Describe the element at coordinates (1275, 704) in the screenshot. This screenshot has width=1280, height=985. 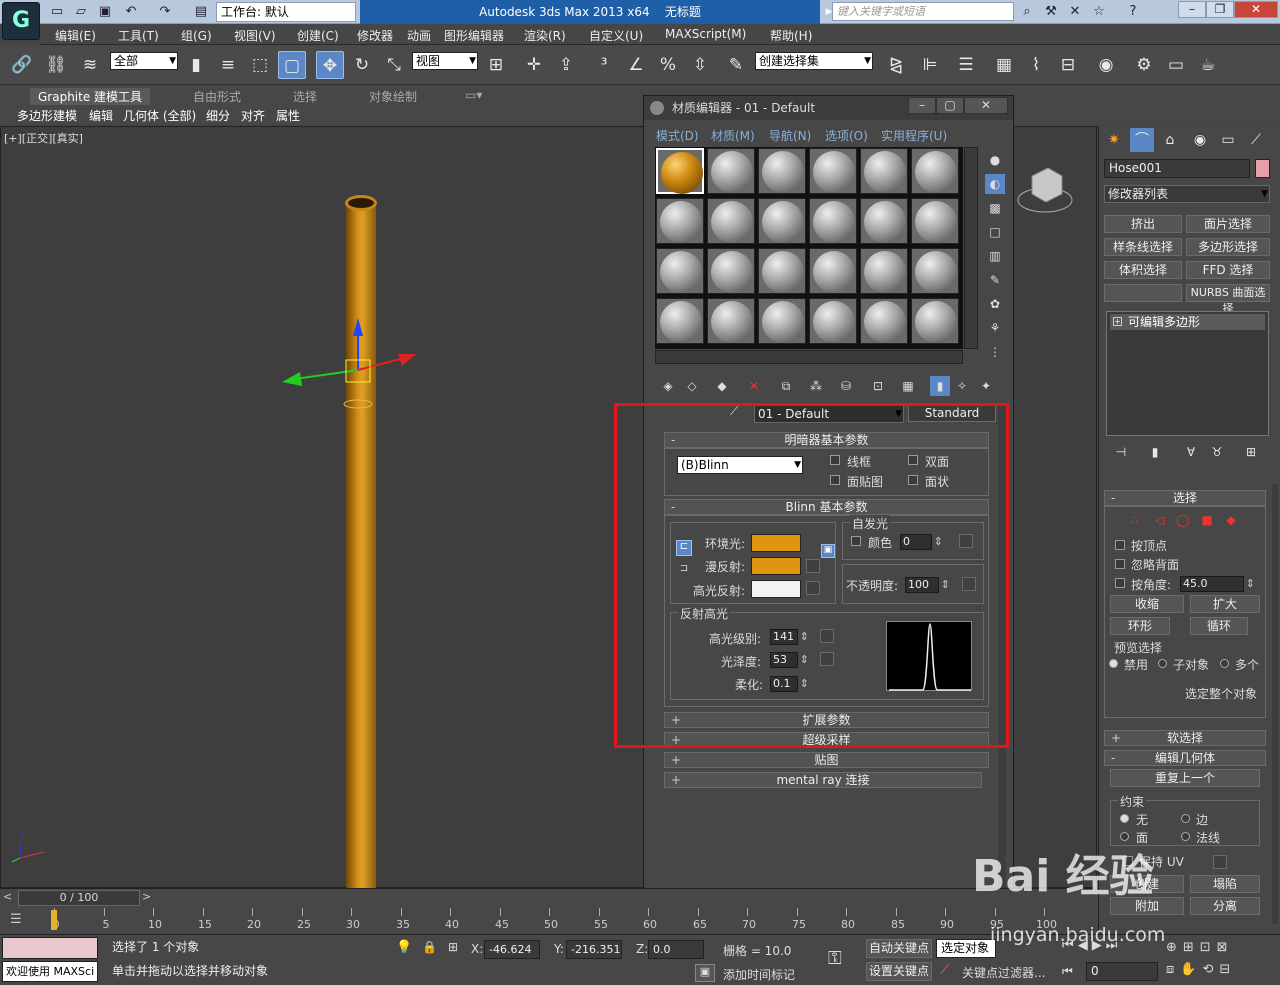
I see `command-panel-scrollbar` at that location.